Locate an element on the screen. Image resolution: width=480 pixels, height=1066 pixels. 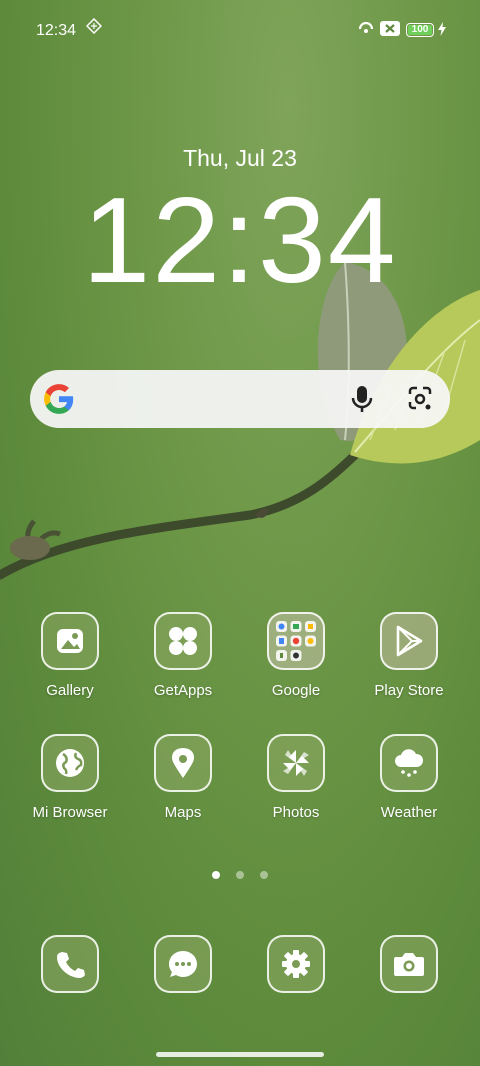
gallery-icon is located at coordinates (70, 641).